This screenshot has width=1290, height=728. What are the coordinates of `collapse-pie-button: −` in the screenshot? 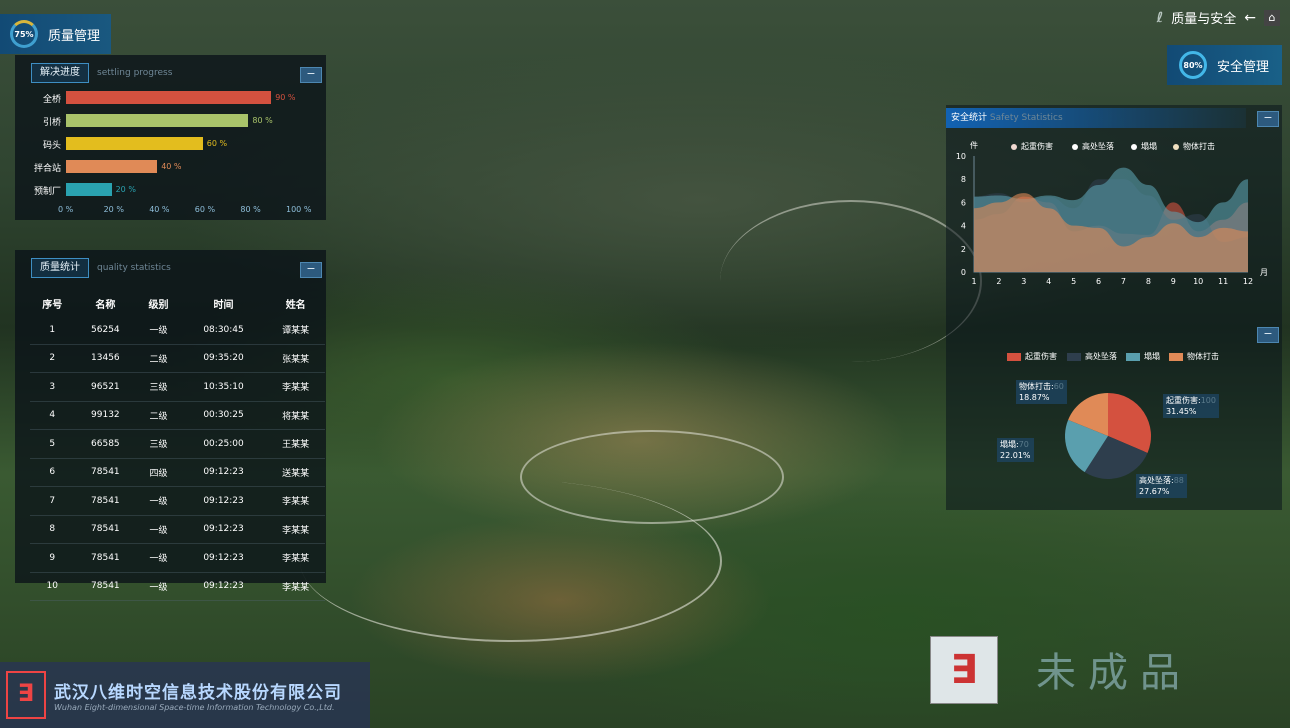 It's located at (1268, 335).